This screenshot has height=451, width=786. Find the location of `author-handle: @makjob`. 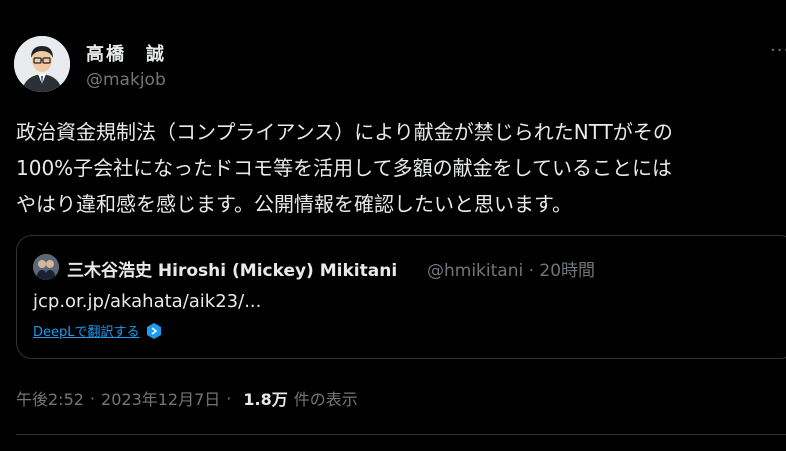

author-handle: @makjob is located at coordinates (126, 80).